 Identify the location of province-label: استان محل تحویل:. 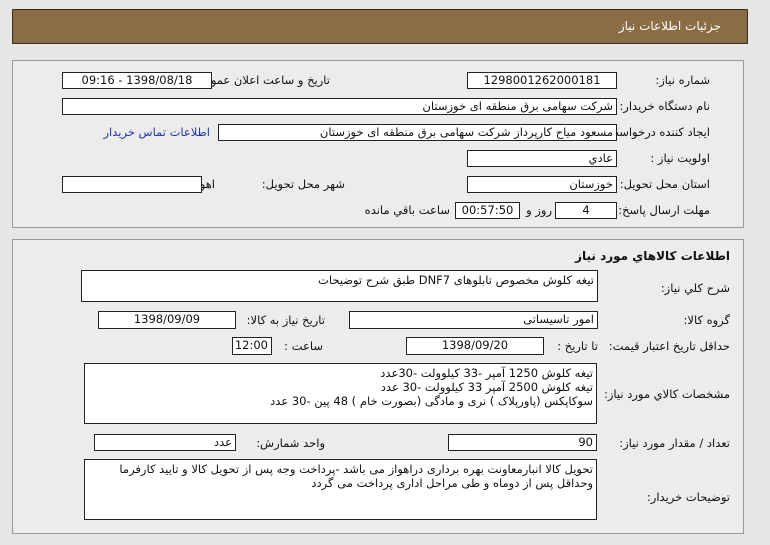
(664, 184).